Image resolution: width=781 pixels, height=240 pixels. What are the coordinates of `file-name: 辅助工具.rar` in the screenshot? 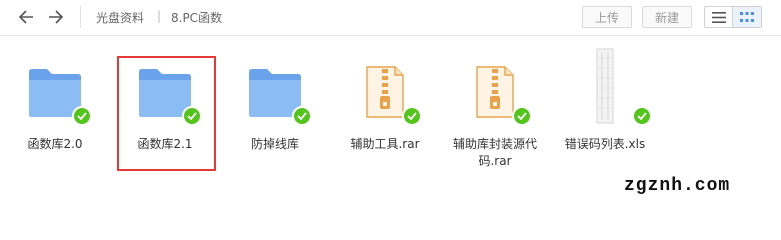 It's located at (385, 144).